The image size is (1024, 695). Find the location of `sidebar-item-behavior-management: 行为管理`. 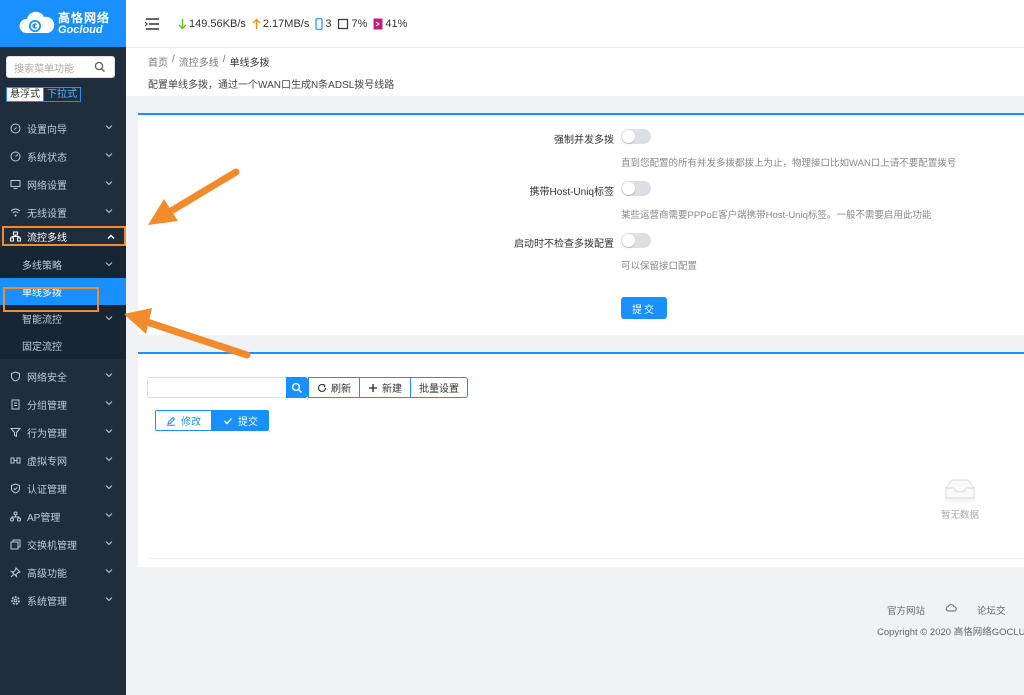

sidebar-item-behavior-management: 行为管理 is located at coordinates (63, 432).